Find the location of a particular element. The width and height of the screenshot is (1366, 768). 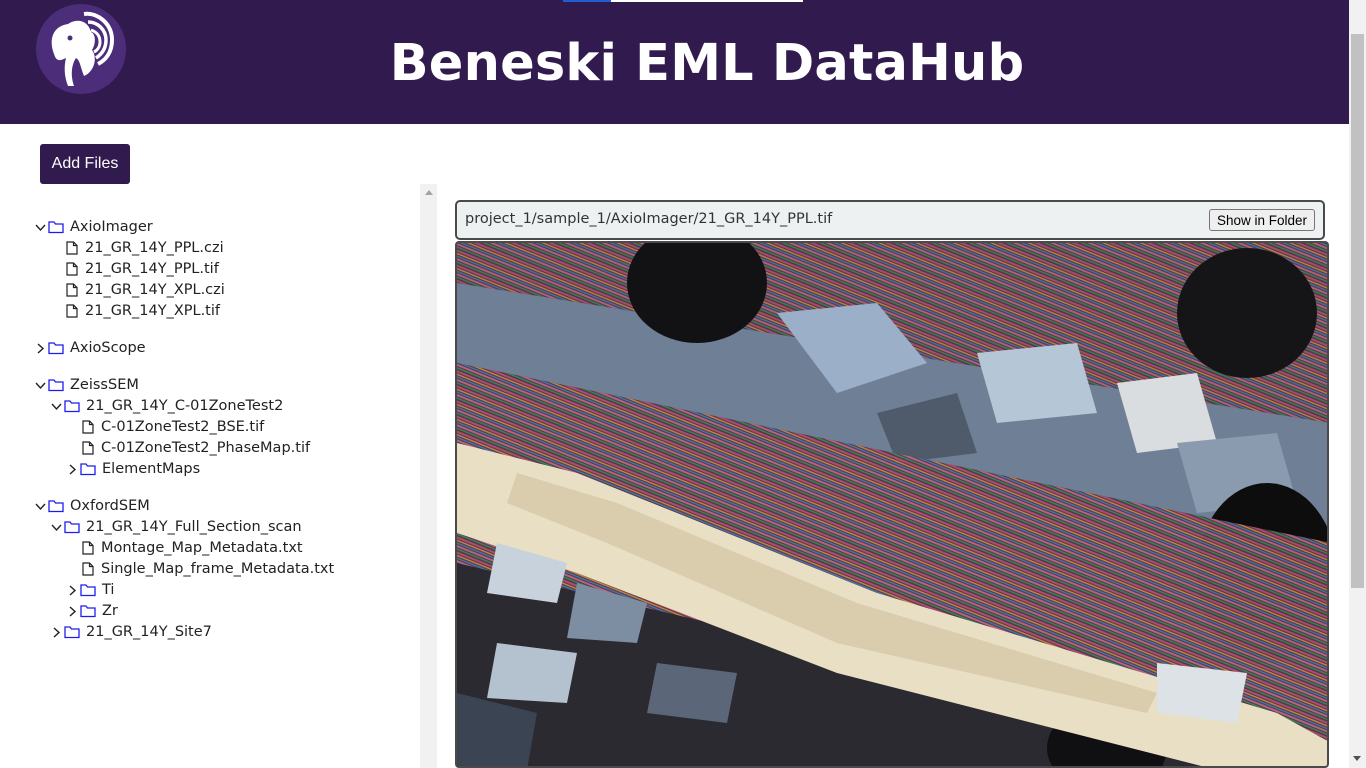

tree-item-label: AxioScope is located at coordinates (108, 348).